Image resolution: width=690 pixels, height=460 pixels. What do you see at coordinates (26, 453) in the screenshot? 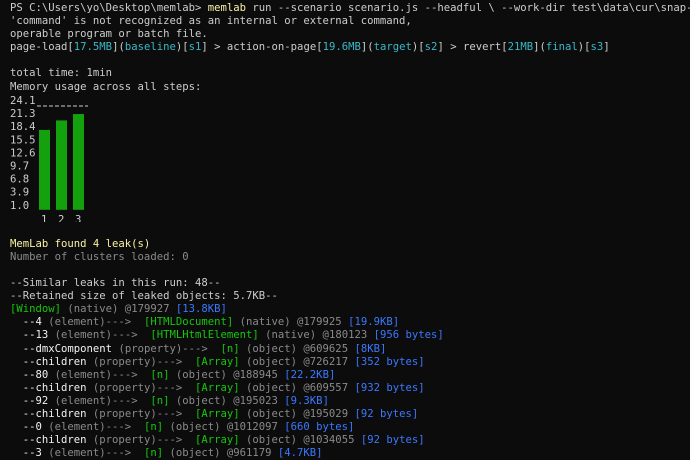
I see `text-segment: --3` at bounding box center [26, 453].